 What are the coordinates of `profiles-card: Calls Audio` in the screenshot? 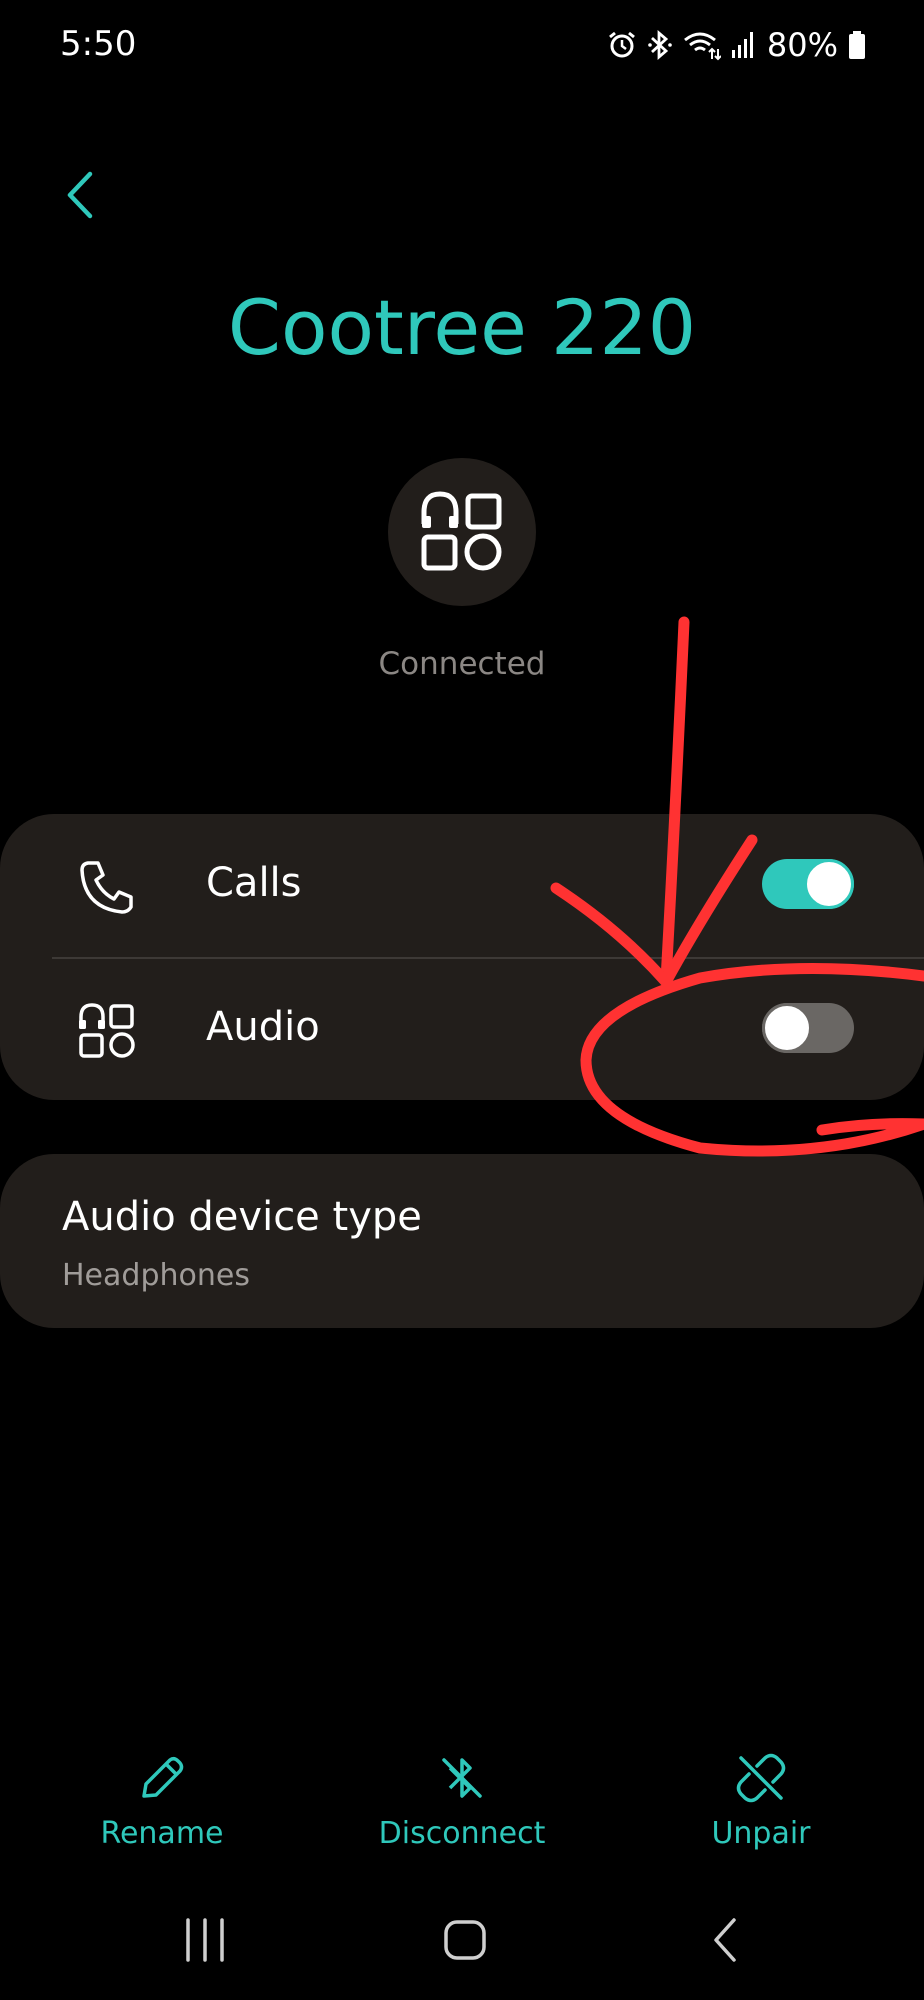 It's located at (462, 957).